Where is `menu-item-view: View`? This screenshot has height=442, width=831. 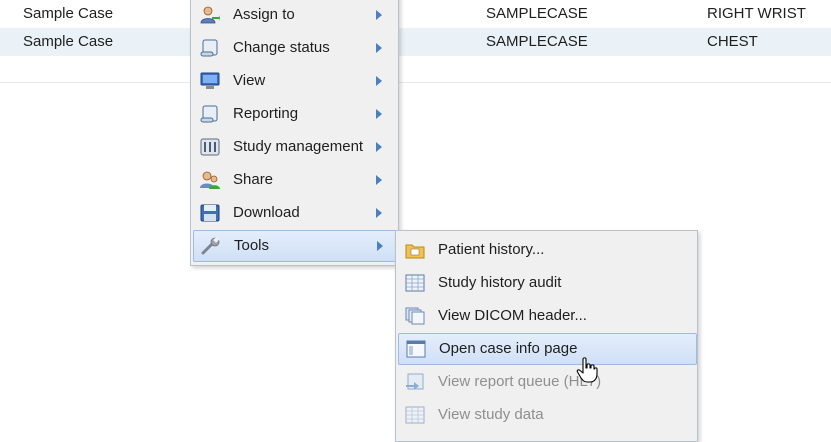 menu-item-view: View is located at coordinates (294, 81).